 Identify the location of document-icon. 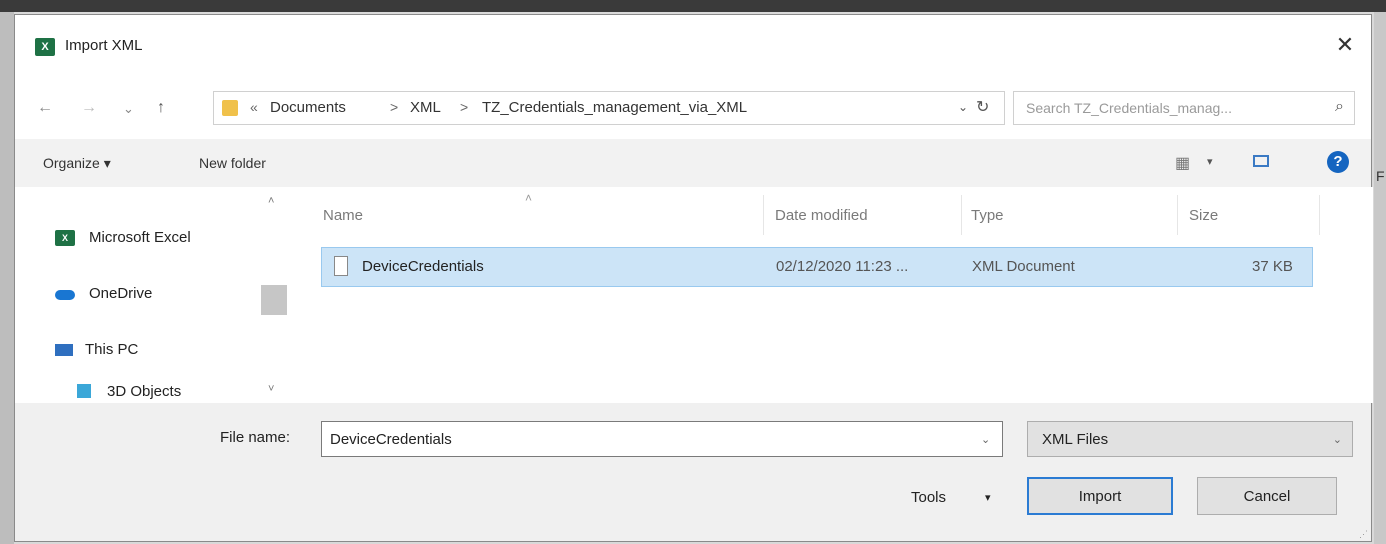
(341, 266).